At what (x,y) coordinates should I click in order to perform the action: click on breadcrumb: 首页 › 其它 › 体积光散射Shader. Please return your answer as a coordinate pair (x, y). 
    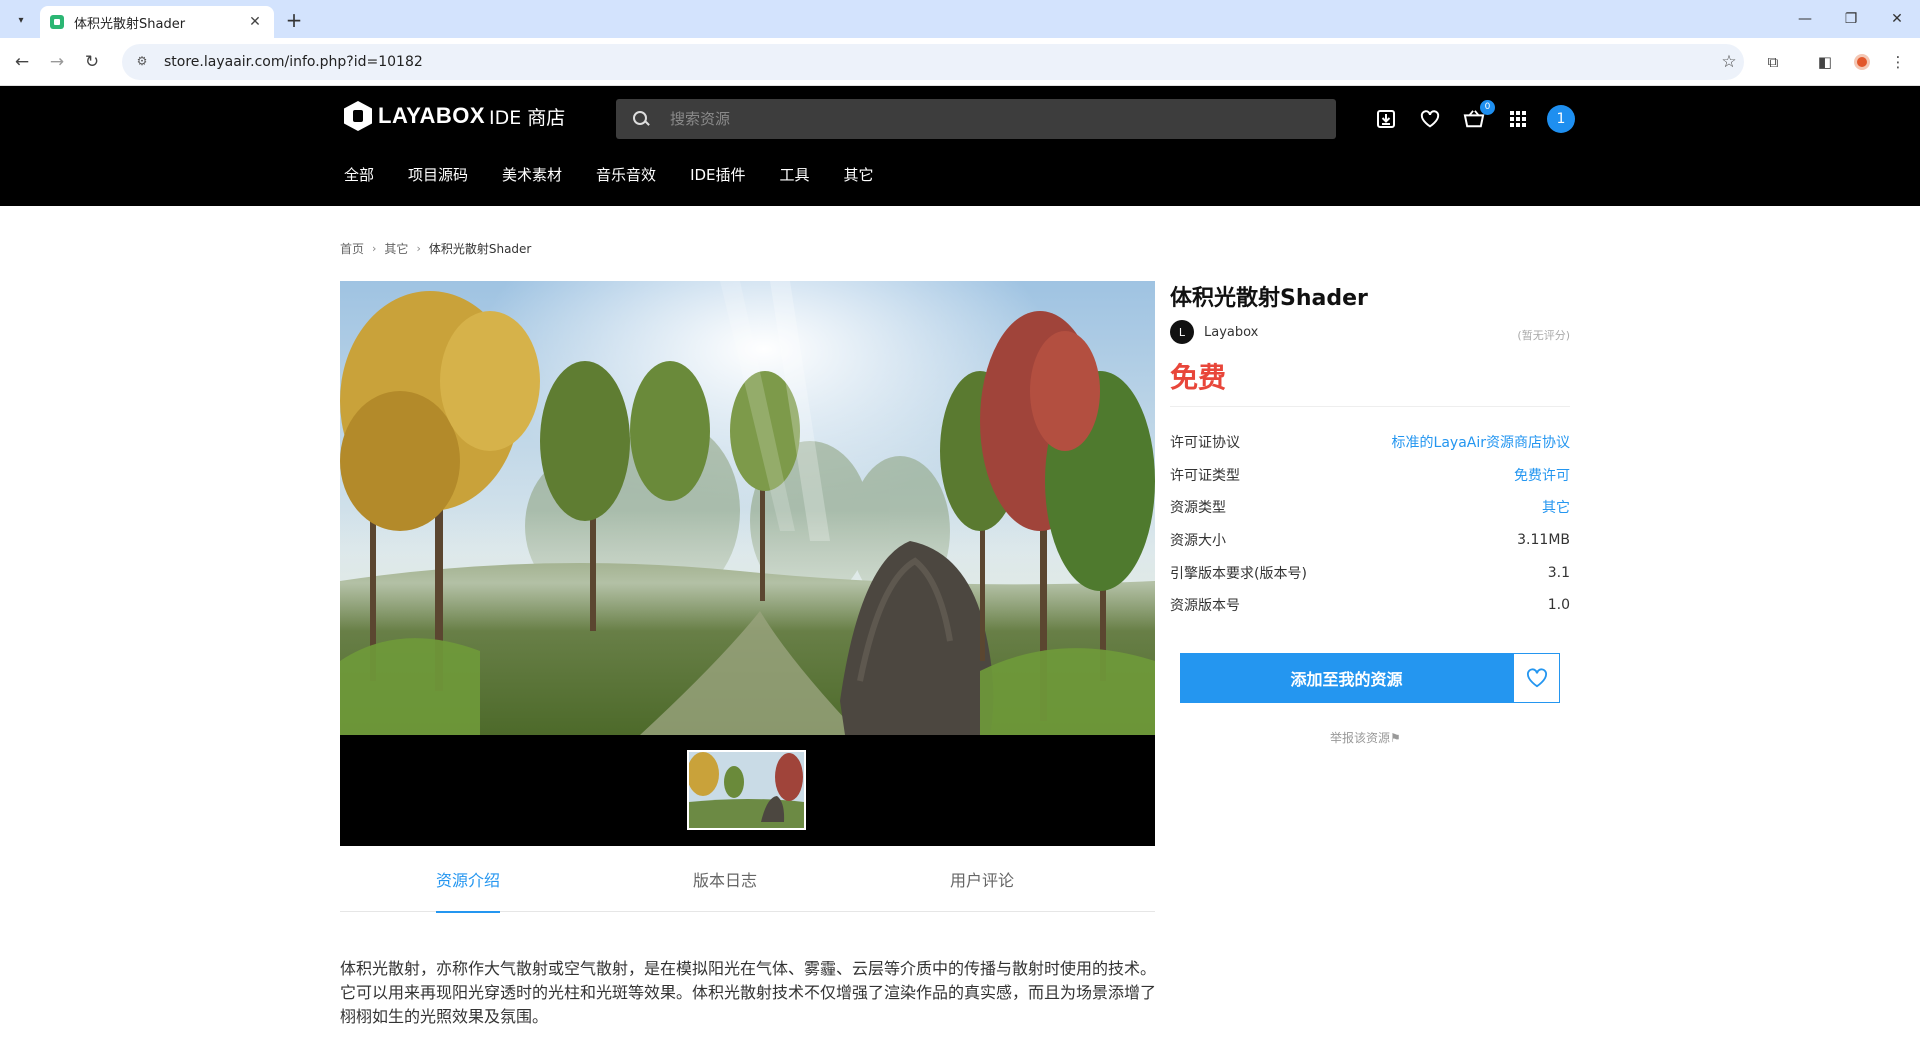
    Looking at the image, I should click on (435, 248).